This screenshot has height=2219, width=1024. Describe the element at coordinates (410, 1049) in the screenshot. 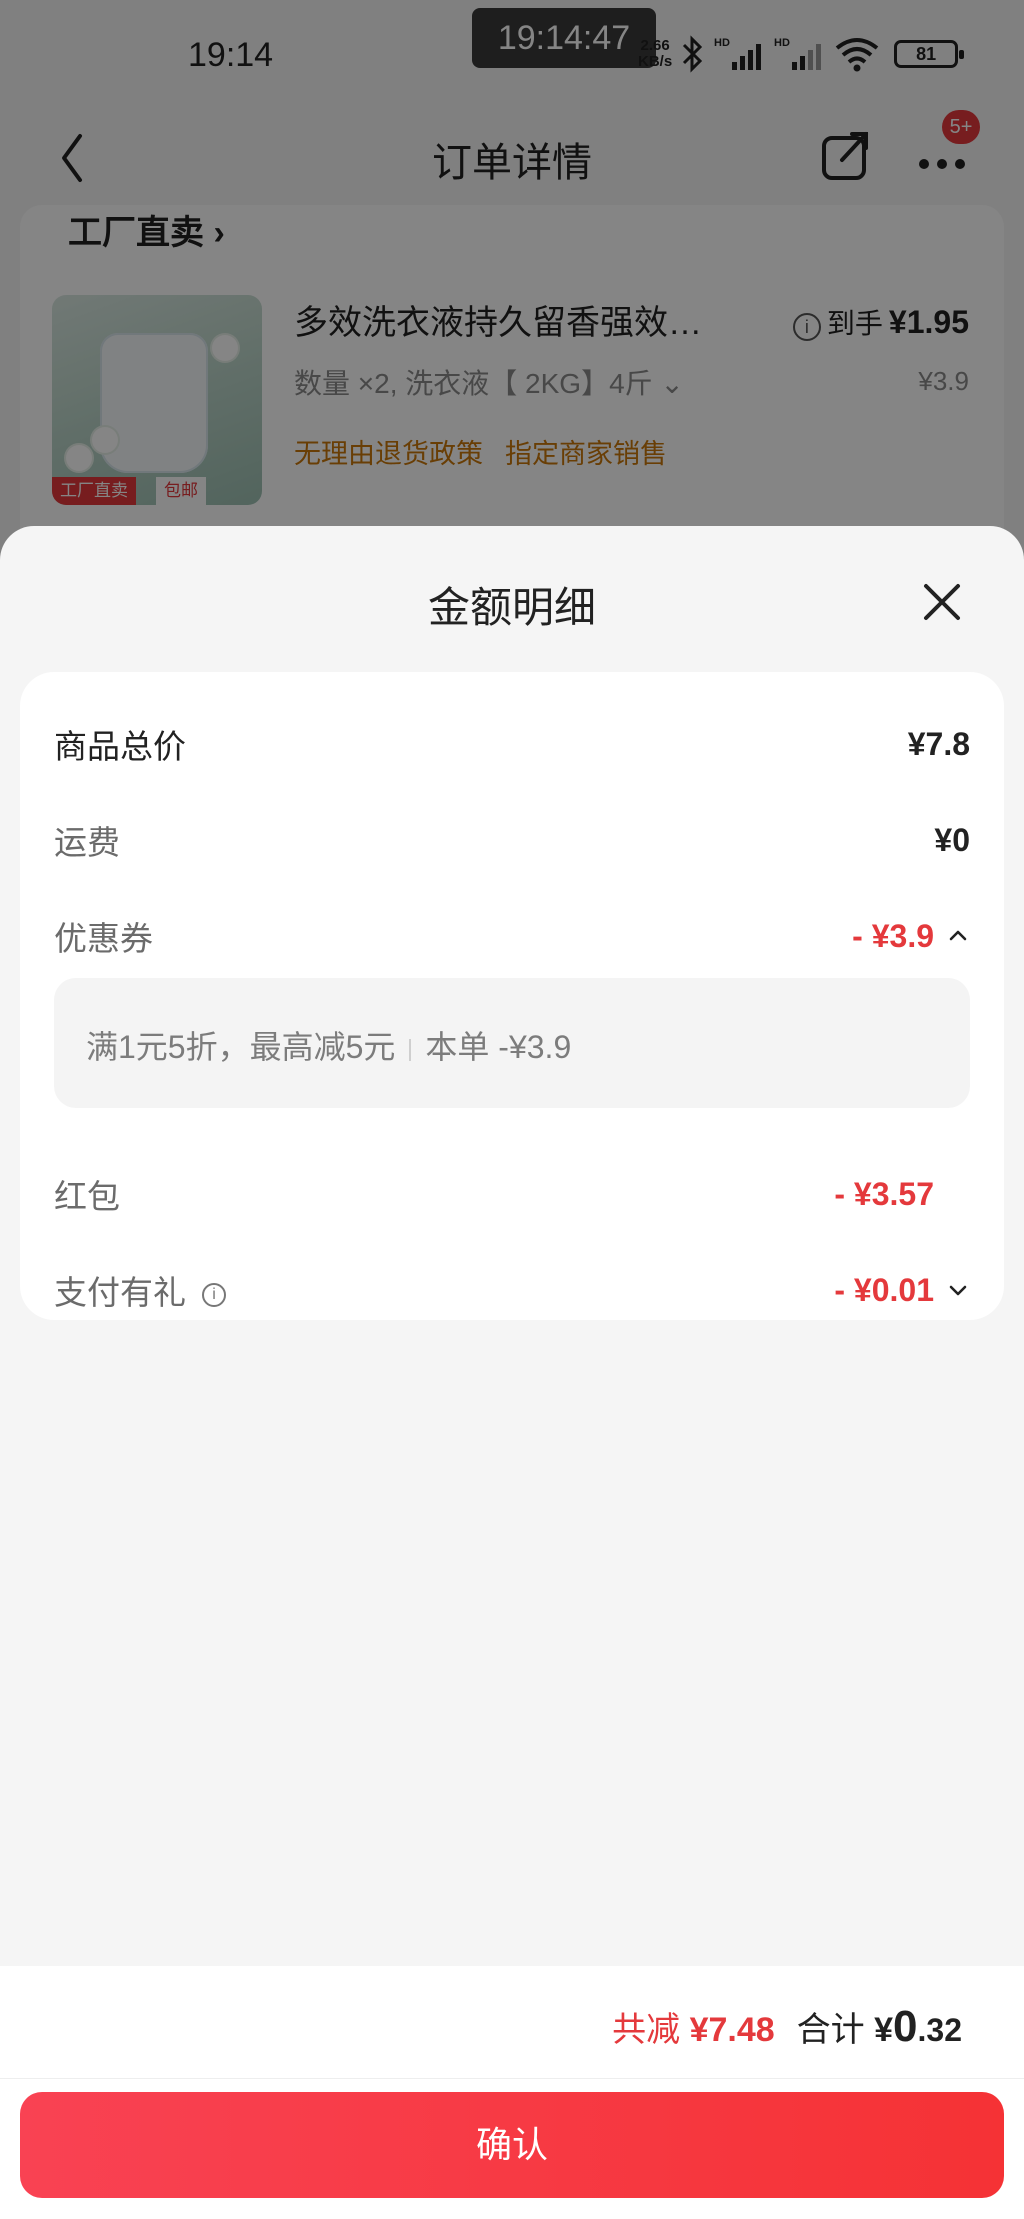

I see `divider` at that location.